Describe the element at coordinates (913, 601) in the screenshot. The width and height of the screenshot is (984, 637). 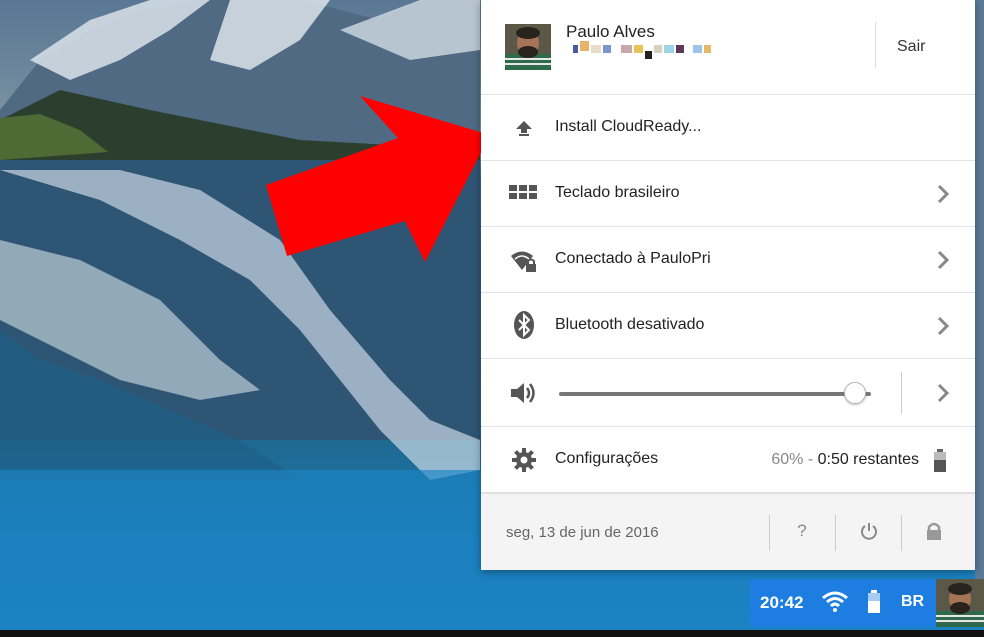
I see `keyboard-layout-indicator: BR` at that location.